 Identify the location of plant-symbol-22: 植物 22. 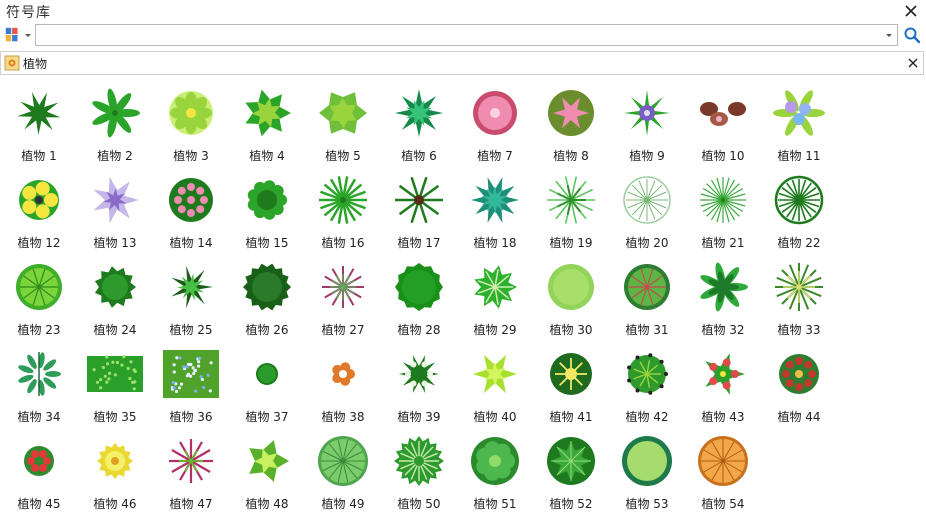
(799, 209).